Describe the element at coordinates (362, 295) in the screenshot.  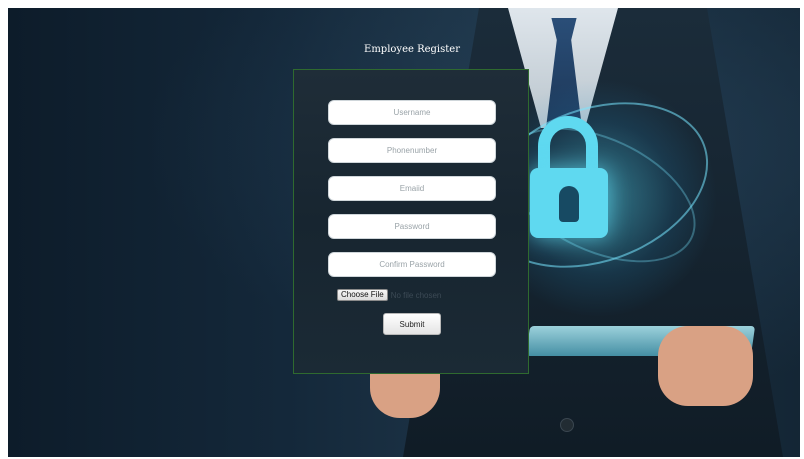
I see `choose-file-button: Choose File` at that location.